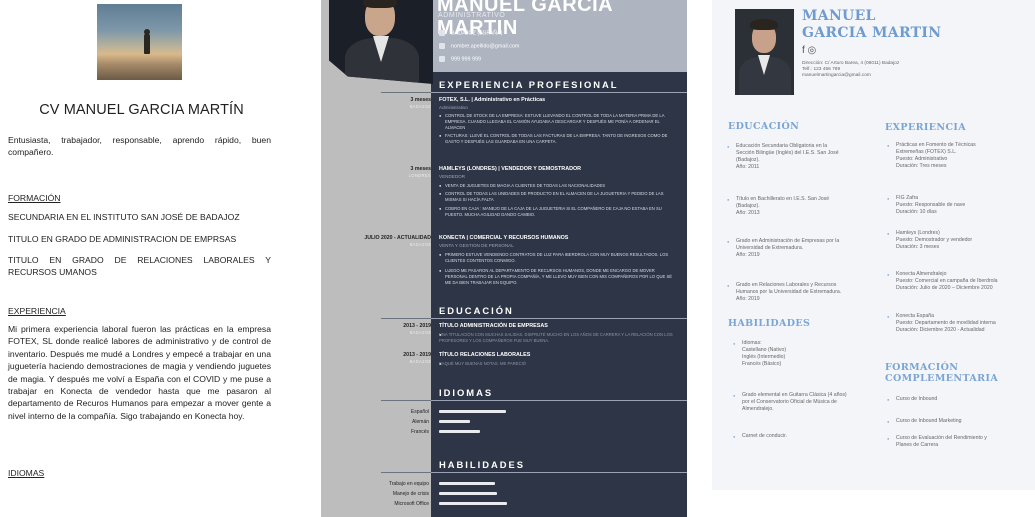 This screenshot has width=1035, height=517. Describe the element at coordinates (420, 106) in the screenshot. I see `job-place: BADAJOZ` at that location.